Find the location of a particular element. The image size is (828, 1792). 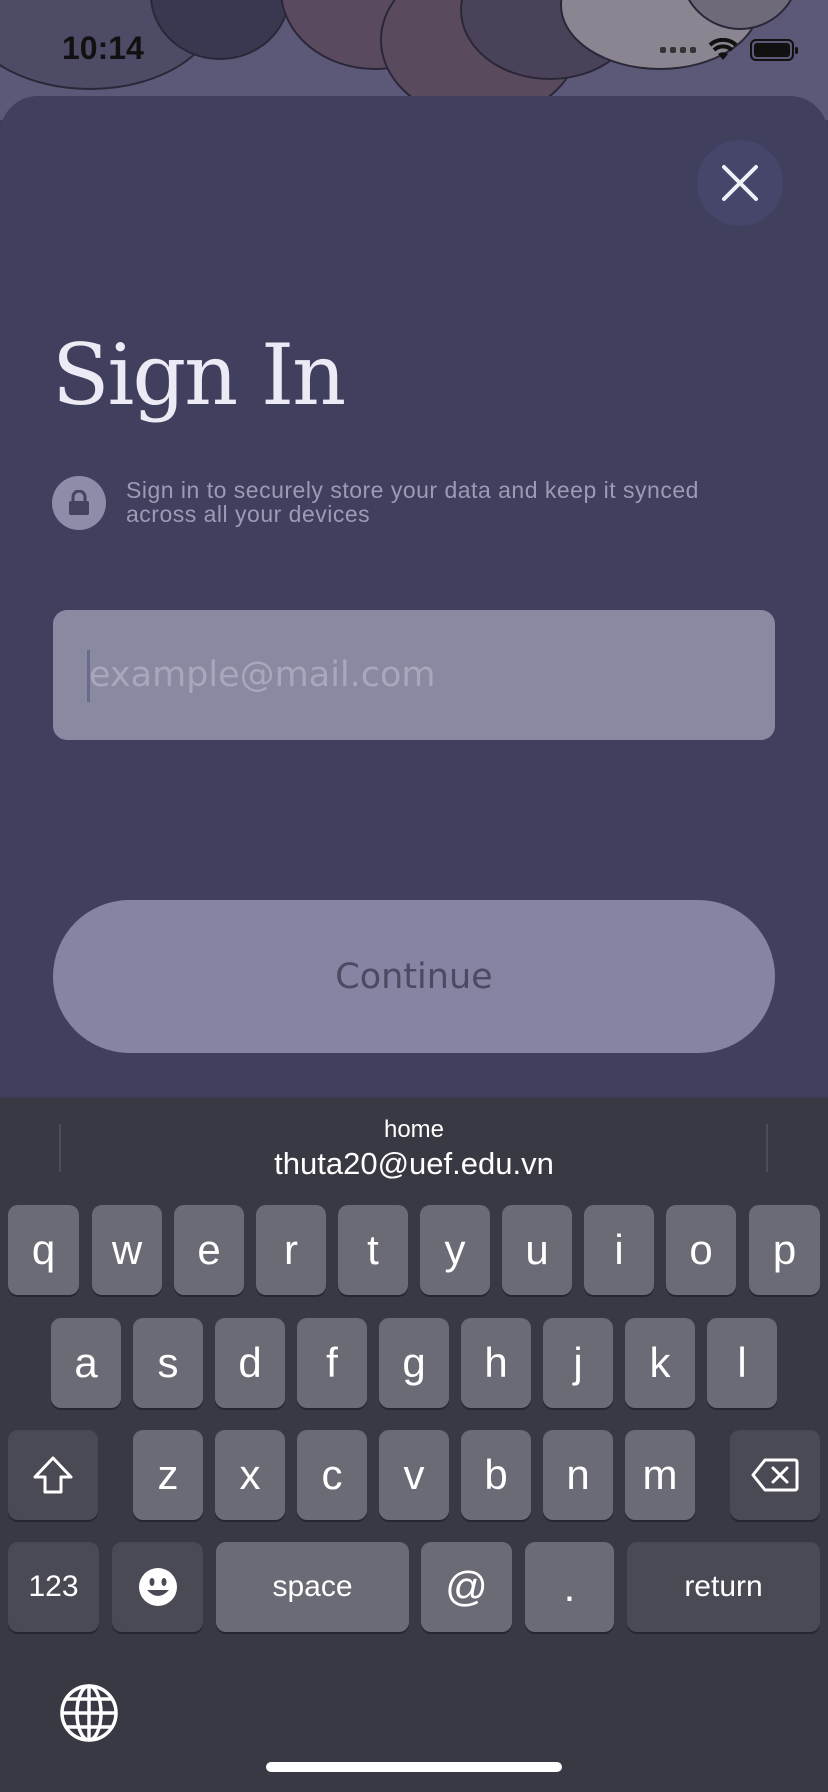

key-g: g is located at coordinates (414, 1363).